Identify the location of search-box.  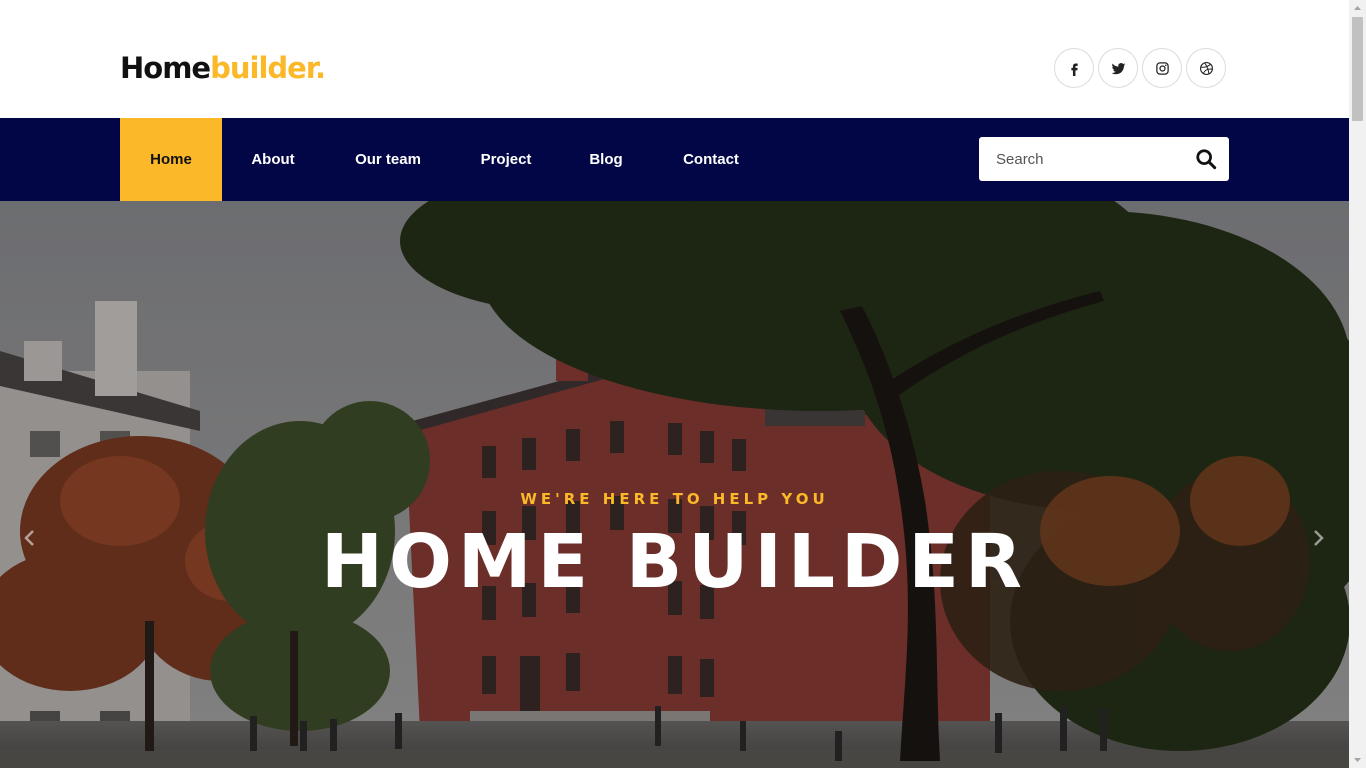
(1104, 159).